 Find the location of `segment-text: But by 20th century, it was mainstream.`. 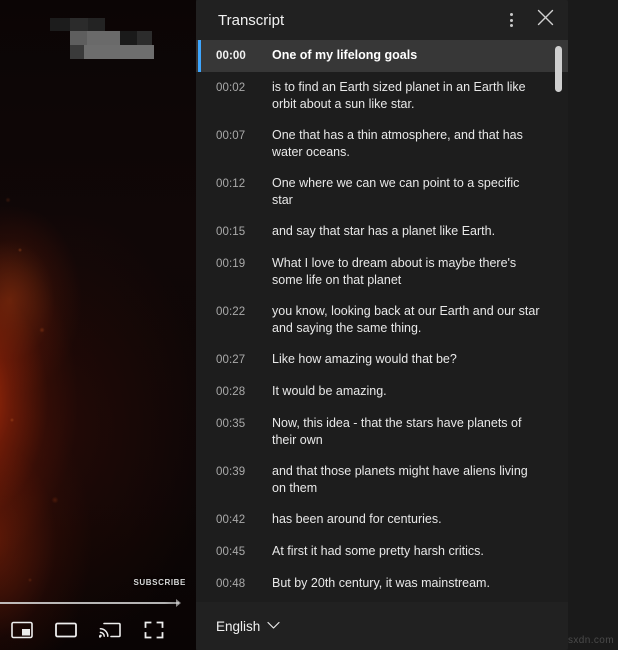

segment-text: But by 20th century, it was mainstream. is located at coordinates (381, 583).